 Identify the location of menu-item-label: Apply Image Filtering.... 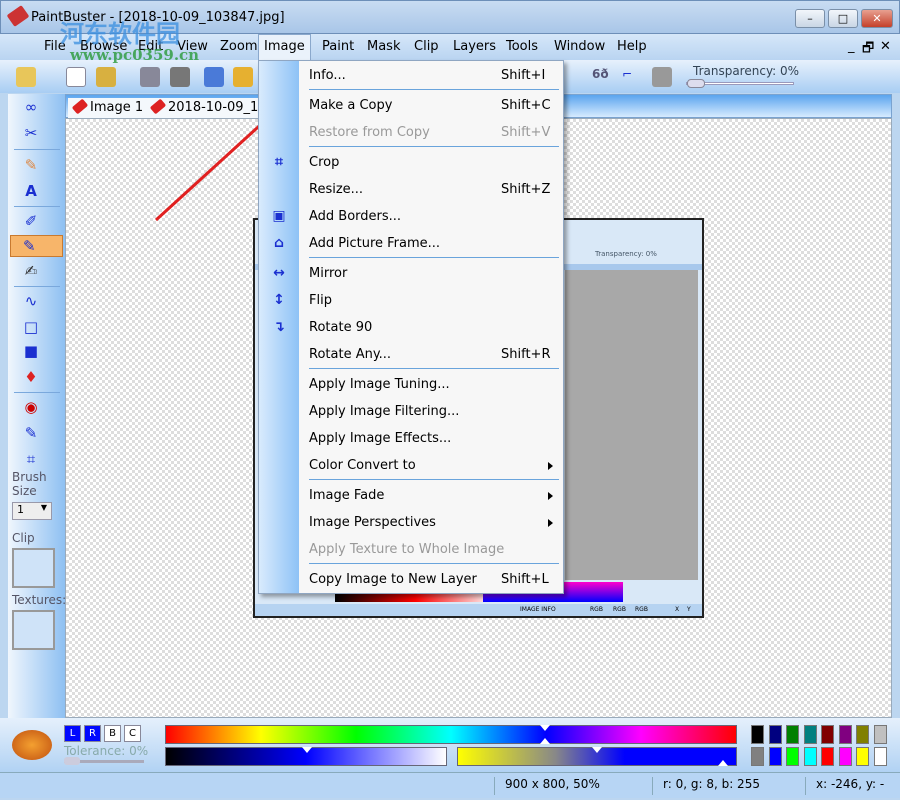
(384, 411).